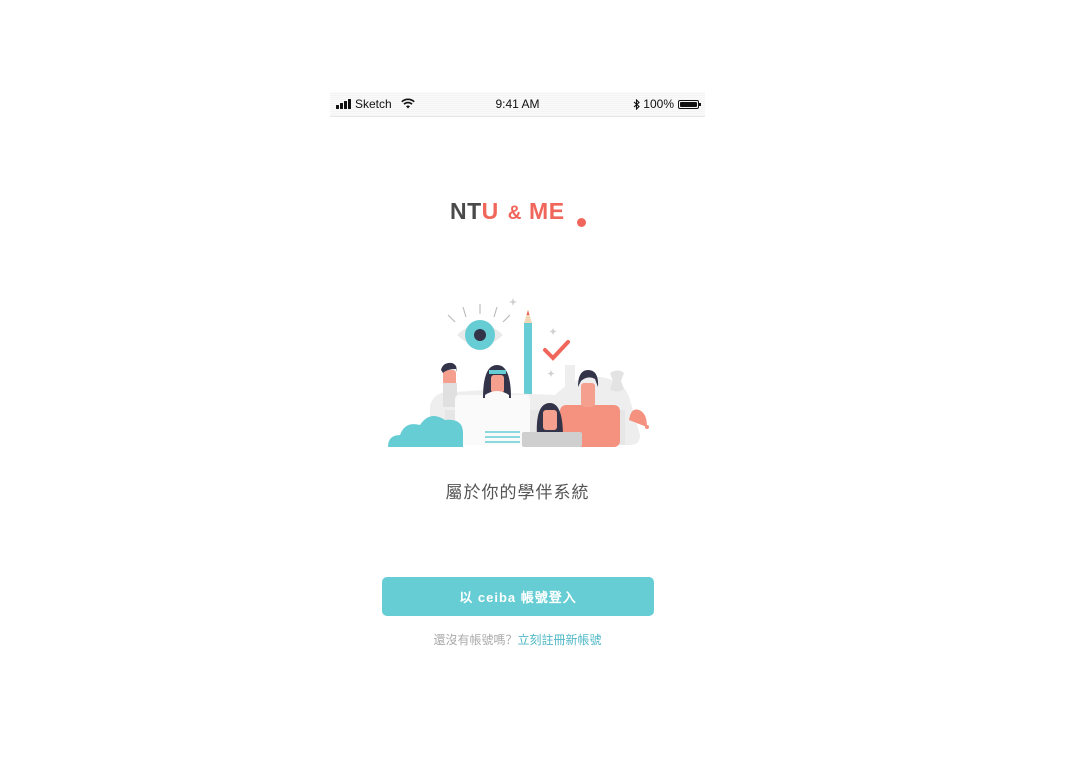 This screenshot has width=1080, height=780. What do you see at coordinates (528, 354) in the screenshot?
I see `pencil-icon` at bounding box center [528, 354].